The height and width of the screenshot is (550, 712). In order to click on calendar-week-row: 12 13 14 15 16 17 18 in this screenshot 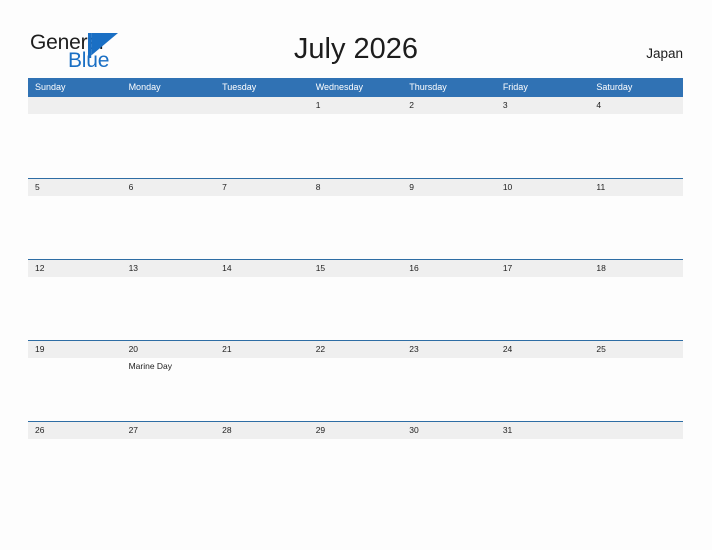, I will do `click(355, 299)`.